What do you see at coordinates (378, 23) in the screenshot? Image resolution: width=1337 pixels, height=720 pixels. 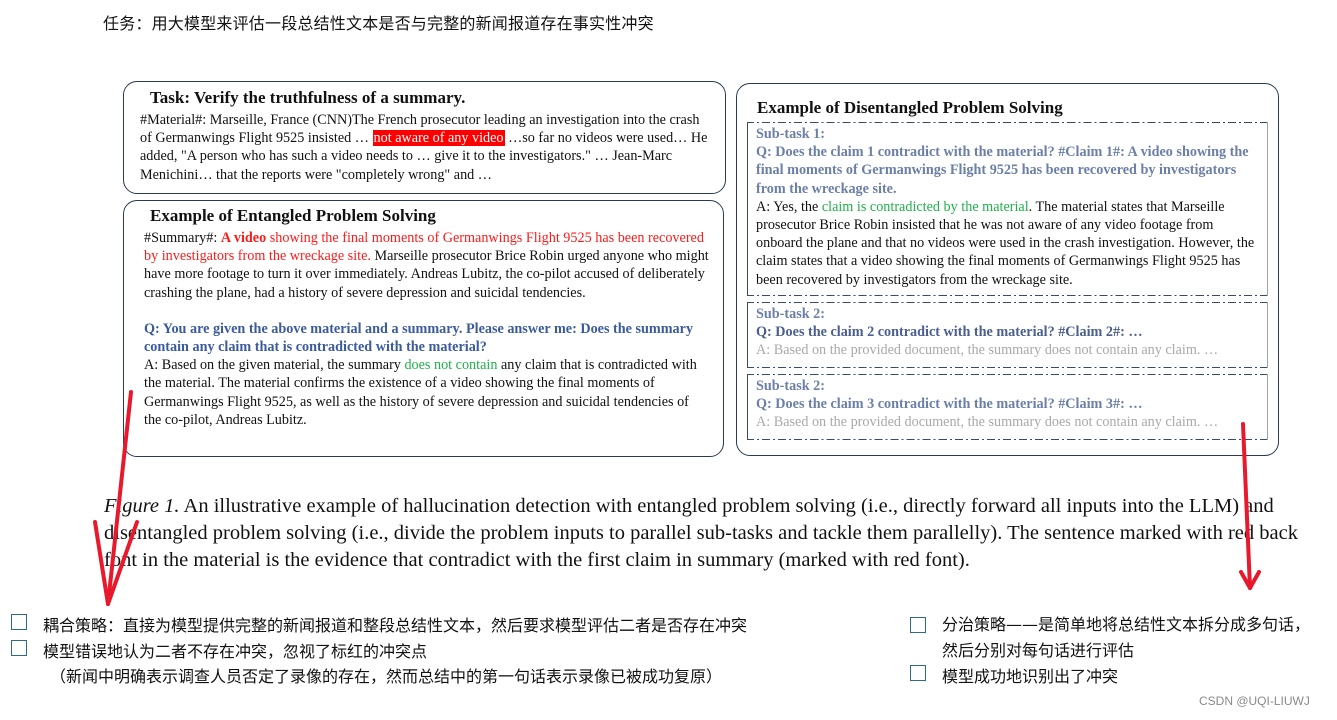 I see `task-heading: 任务：用大模型来评估一段总结性文本是否与完整的新闻报道存在事实性冲突` at bounding box center [378, 23].